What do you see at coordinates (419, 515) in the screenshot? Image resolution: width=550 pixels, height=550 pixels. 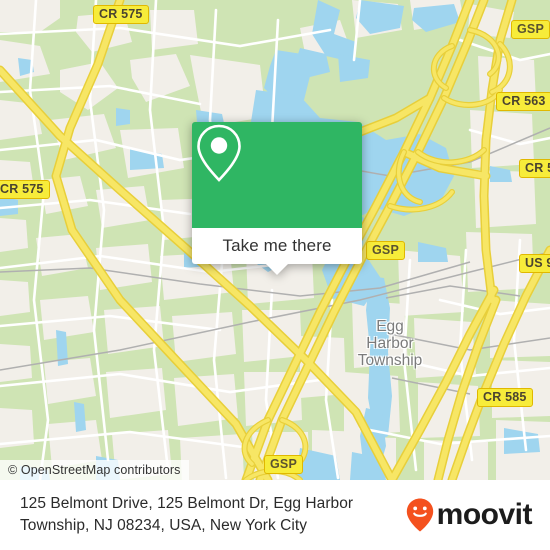 I see `moovit-pin-icon` at bounding box center [419, 515].